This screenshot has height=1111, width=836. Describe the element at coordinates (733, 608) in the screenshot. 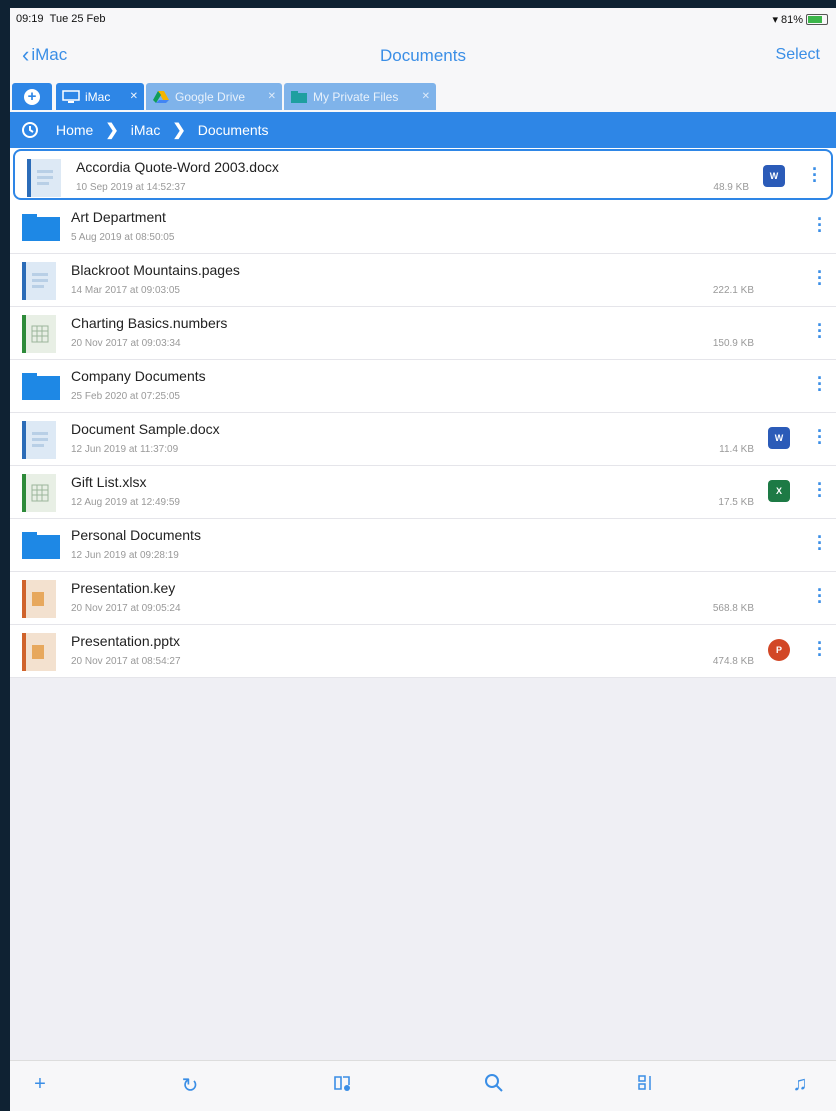

I see `file-size: 568.8 KB` at that location.